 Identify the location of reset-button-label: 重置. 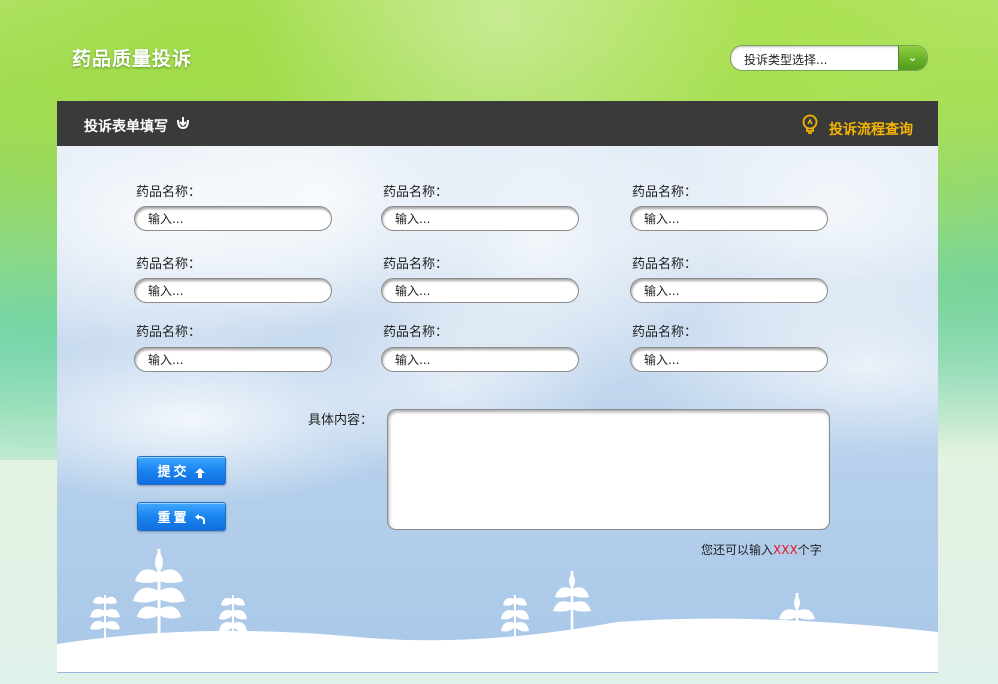
(173, 517).